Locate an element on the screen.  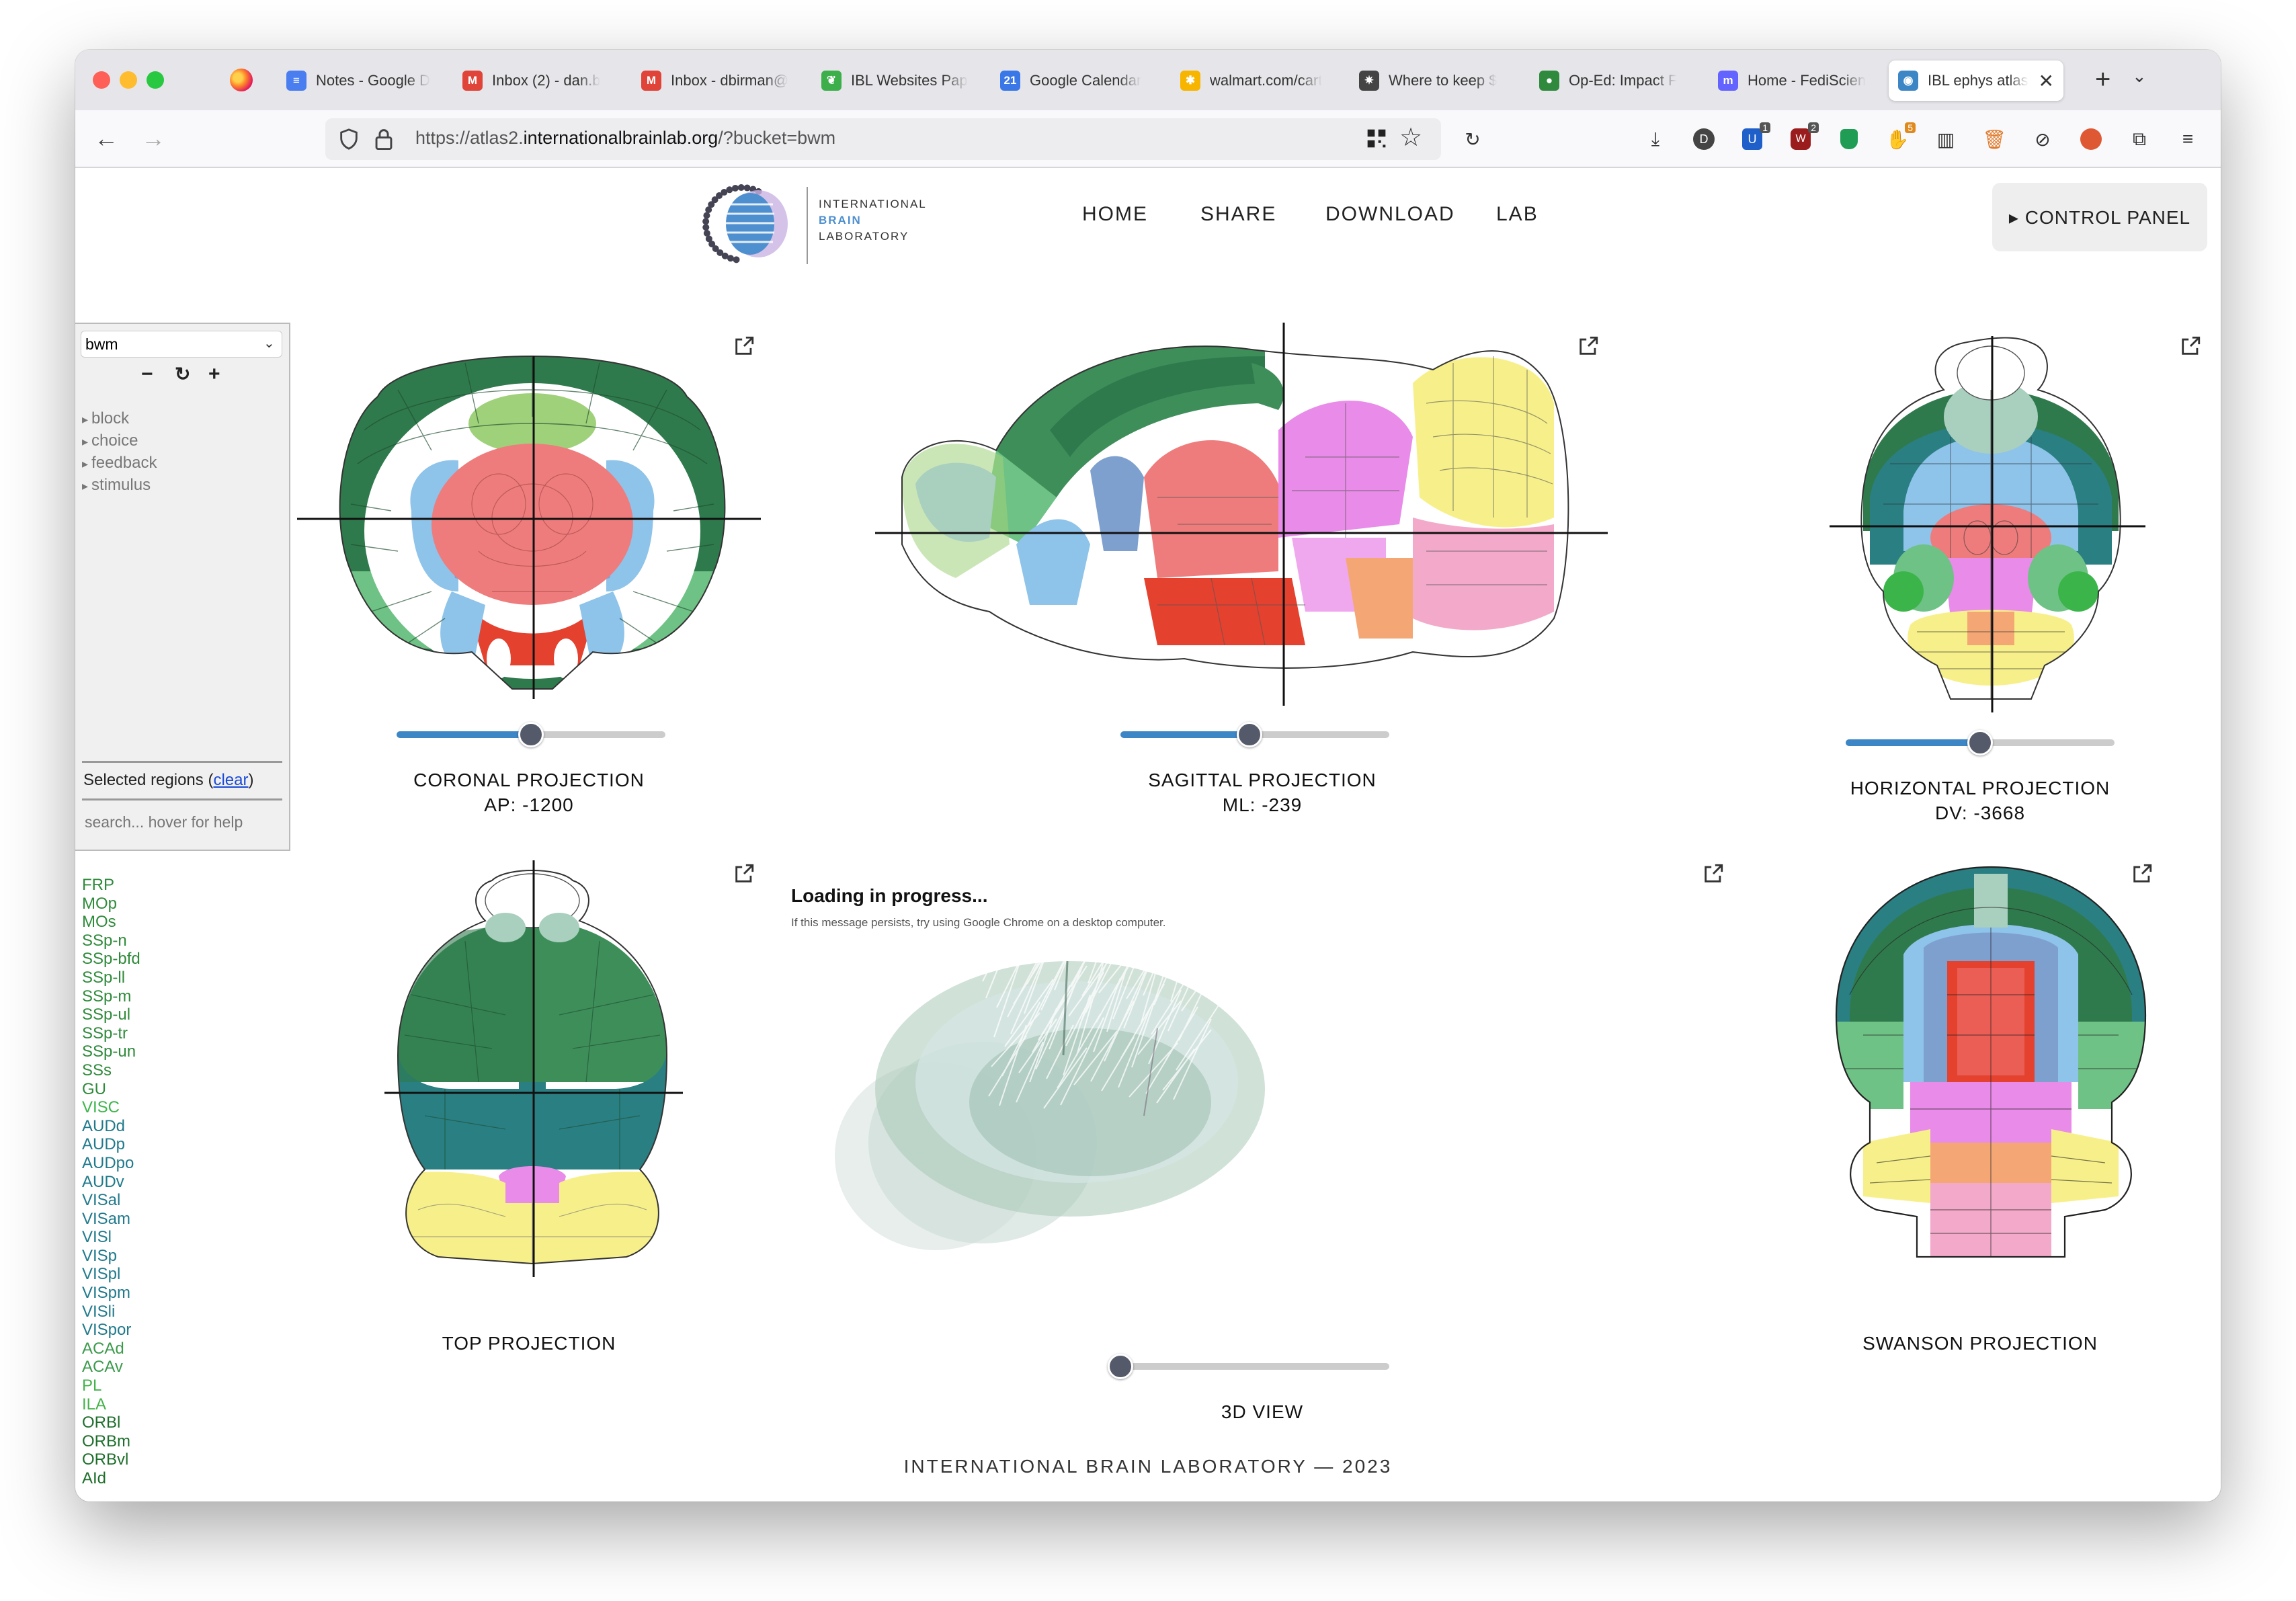
qr-code-icon is located at coordinates (1376, 138).